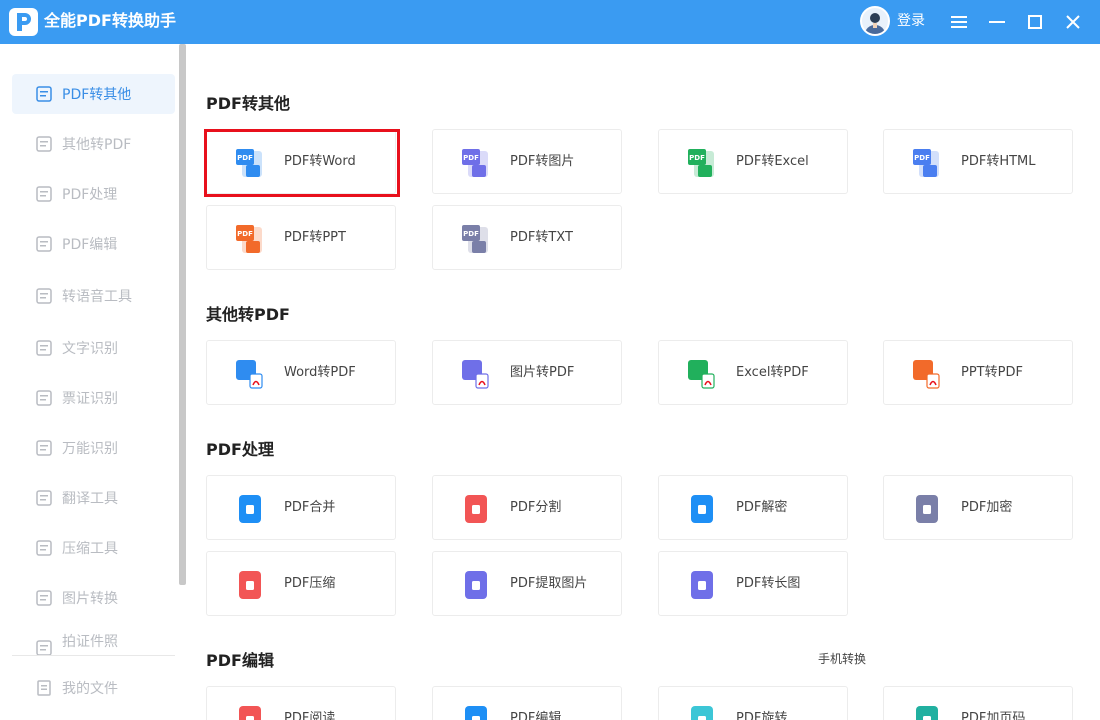 The height and width of the screenshot is (720, 1100). What do you see at coordinates (978, 703) in the screenshot?
I see `pdf-page-number-card: PDF加页码` at bounding box center [978, 703].